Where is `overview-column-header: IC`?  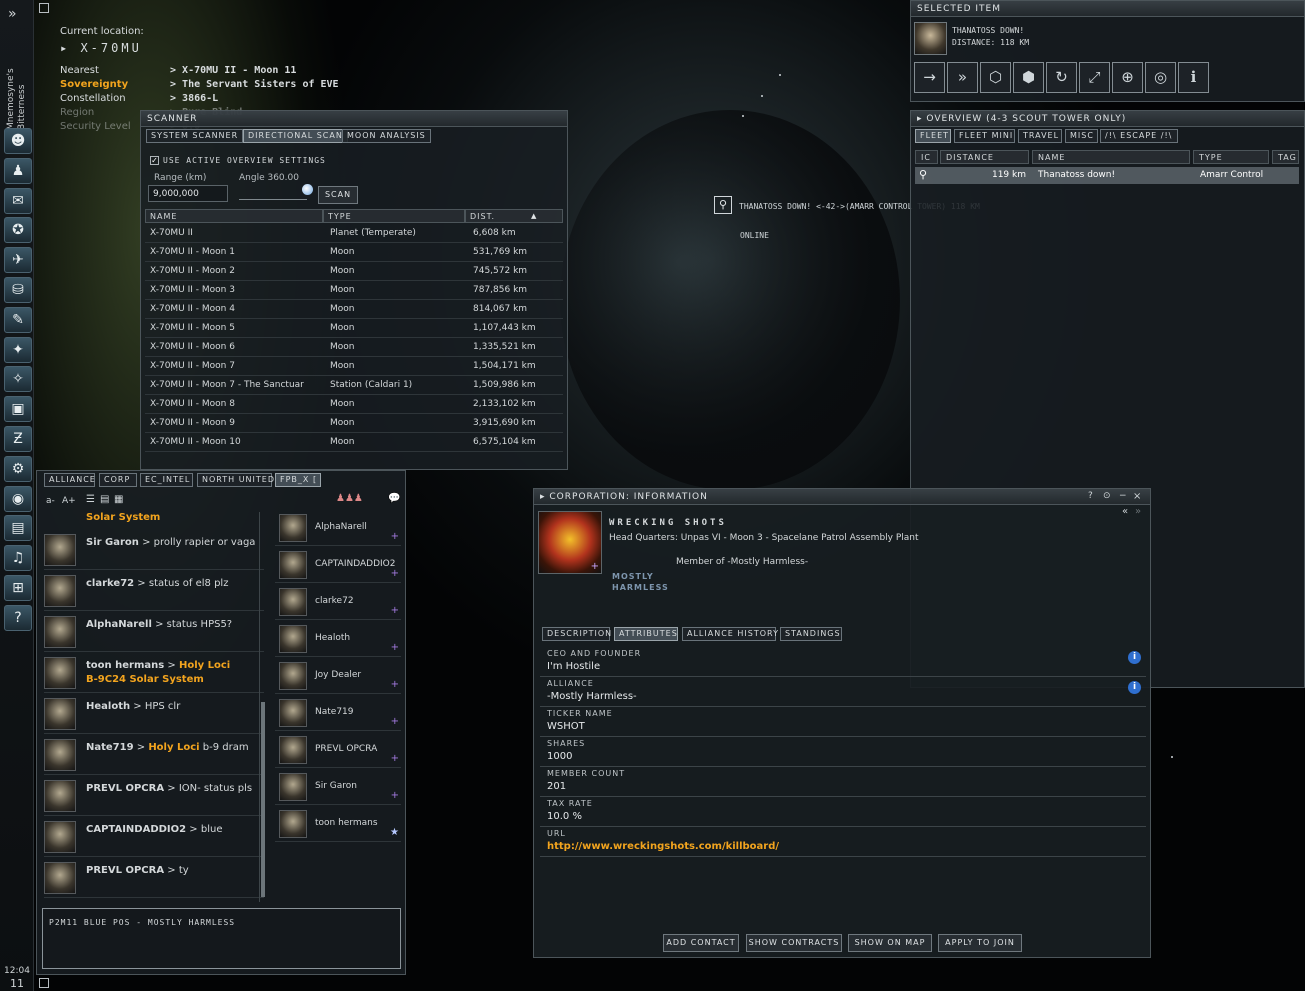
overview-column-header: IC is located at coordinates (926, 157).